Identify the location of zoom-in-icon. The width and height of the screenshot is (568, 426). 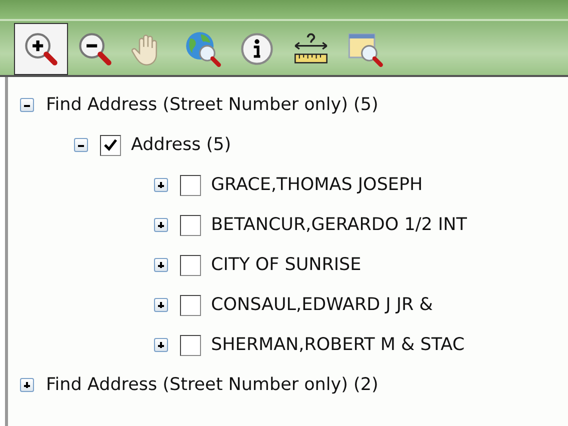
(41, 49).